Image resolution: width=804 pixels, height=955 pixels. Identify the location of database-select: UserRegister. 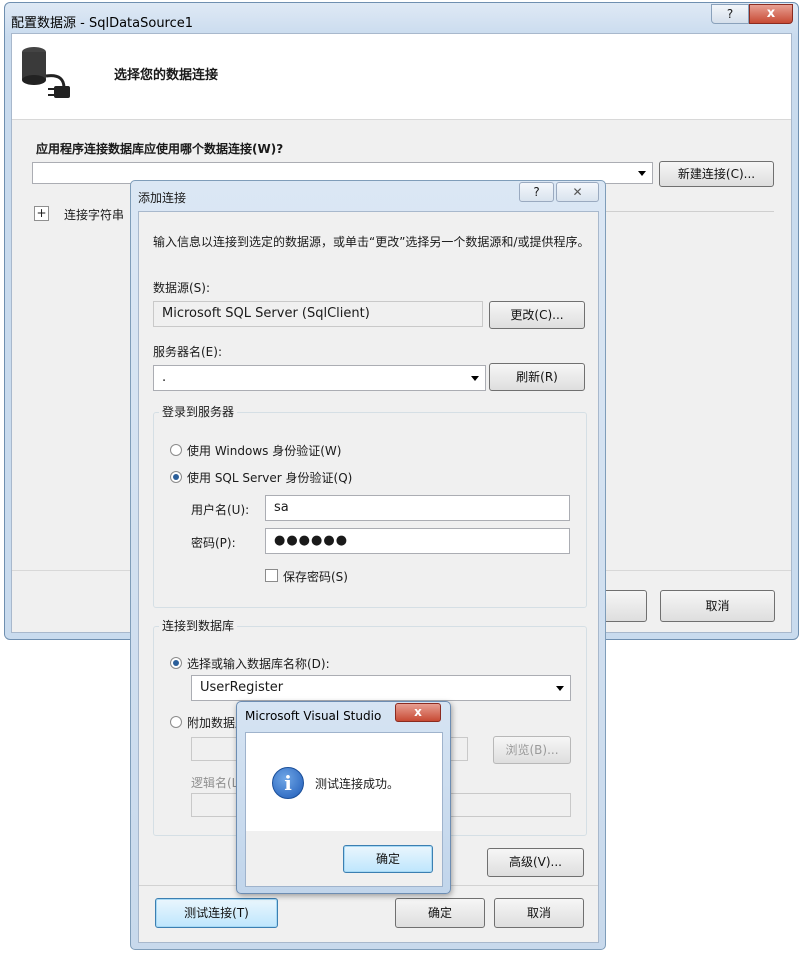
(381, 688).